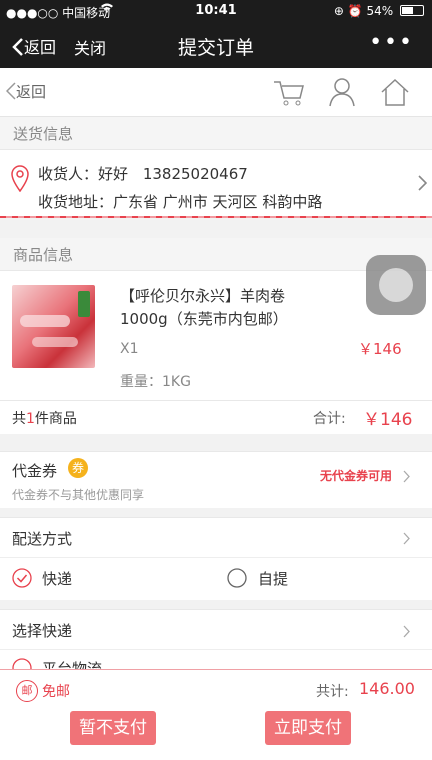 The height and width of the screenshot is (760, 432). I want to click on recipient-label: 收货人：, so click(68, 174).